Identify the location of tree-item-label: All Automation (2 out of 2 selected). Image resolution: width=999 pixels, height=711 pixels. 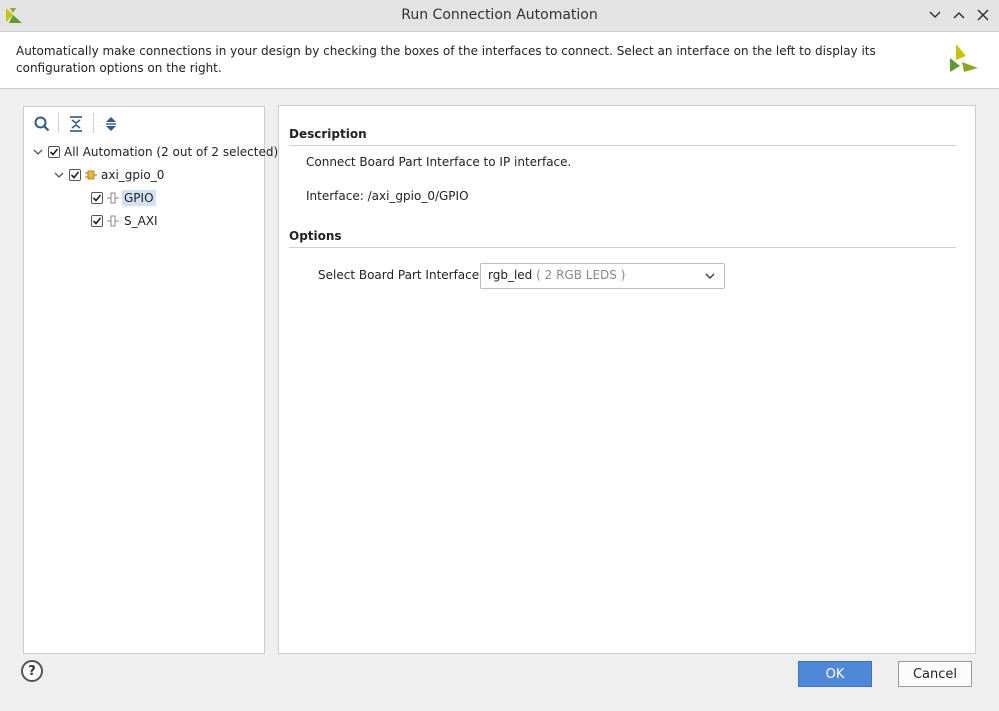
(171, 152).